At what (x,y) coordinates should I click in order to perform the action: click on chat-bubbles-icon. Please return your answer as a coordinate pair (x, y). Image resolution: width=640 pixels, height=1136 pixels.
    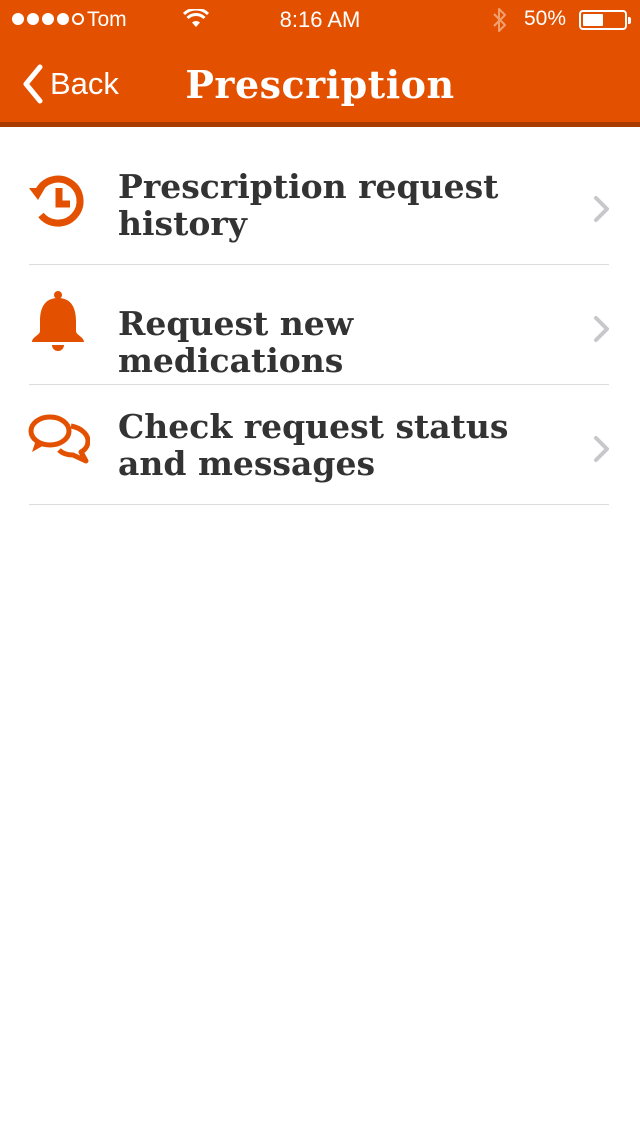
    Looking at the image, I should click on (59, 439).